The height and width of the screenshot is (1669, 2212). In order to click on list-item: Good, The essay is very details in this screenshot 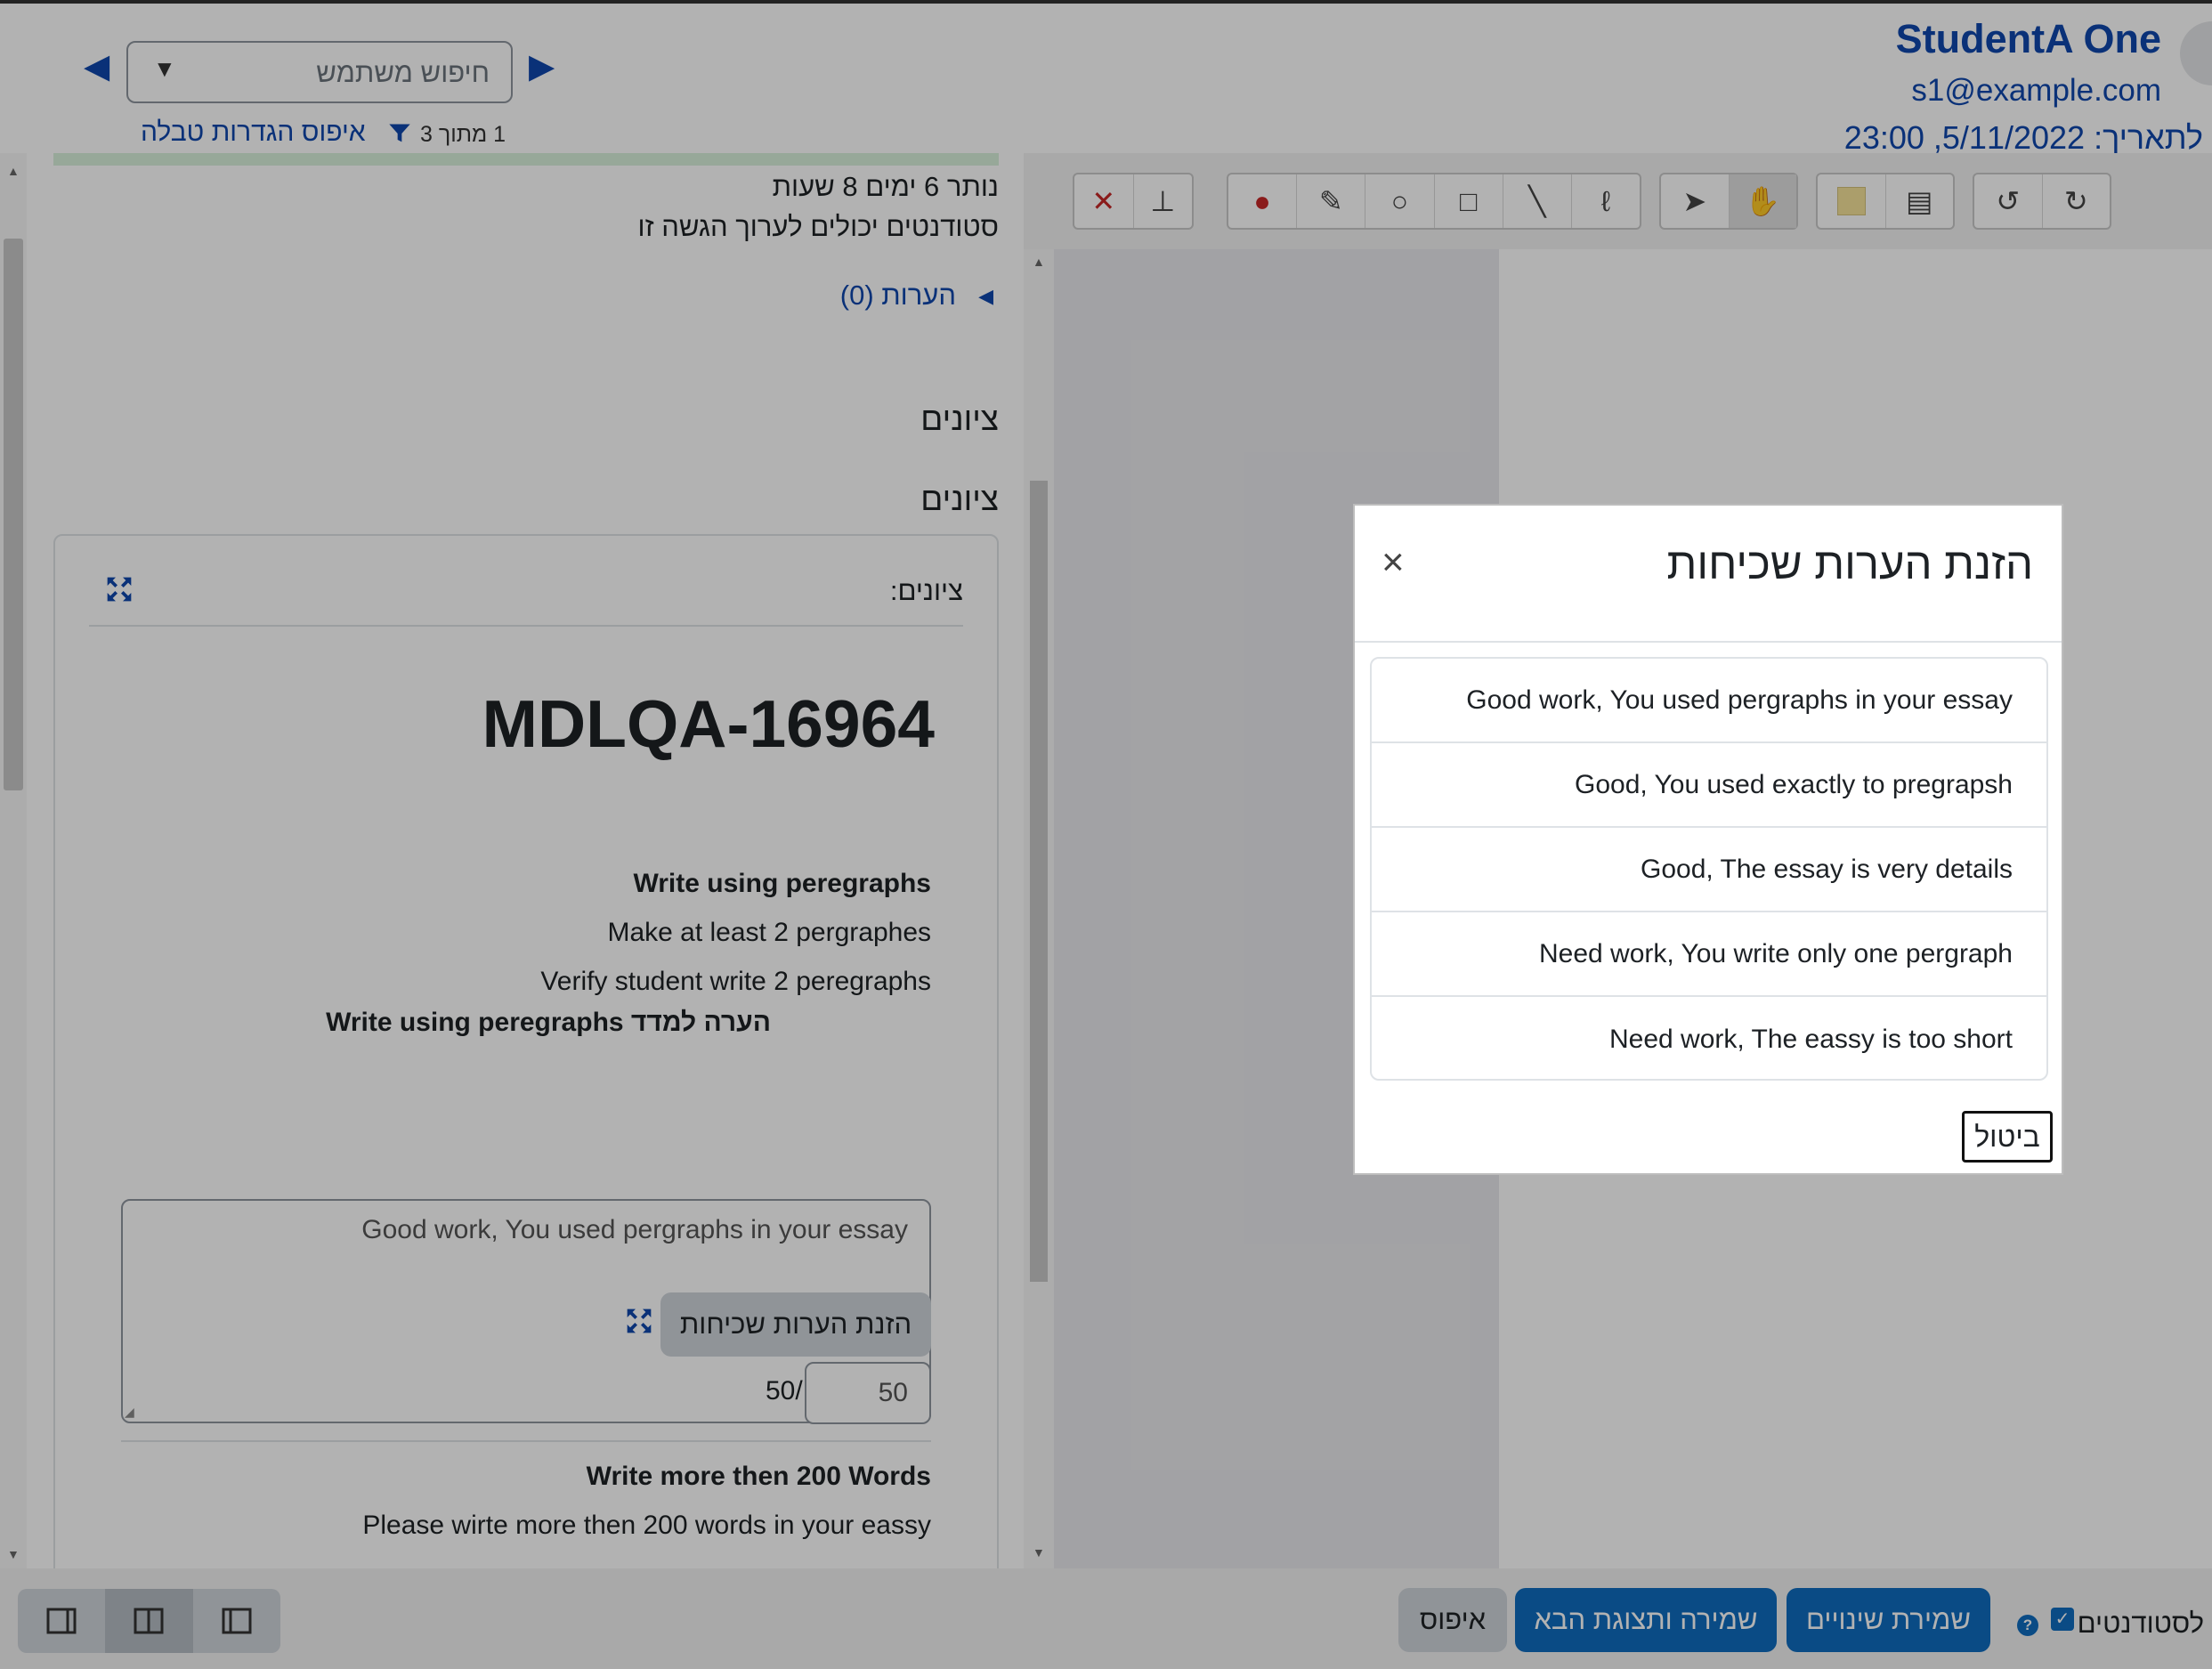, I will do `click(1709, 870)`.